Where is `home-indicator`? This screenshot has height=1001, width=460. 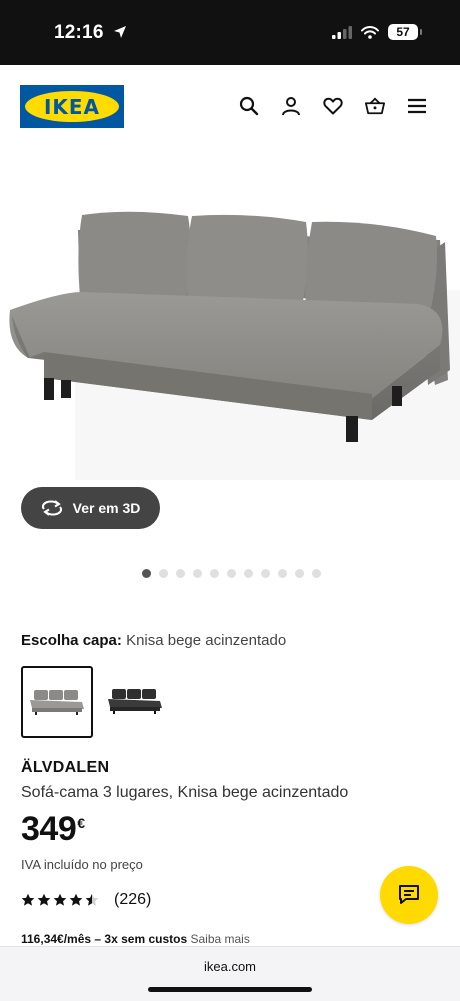 home-indicator is located at coordinates (230, 989).